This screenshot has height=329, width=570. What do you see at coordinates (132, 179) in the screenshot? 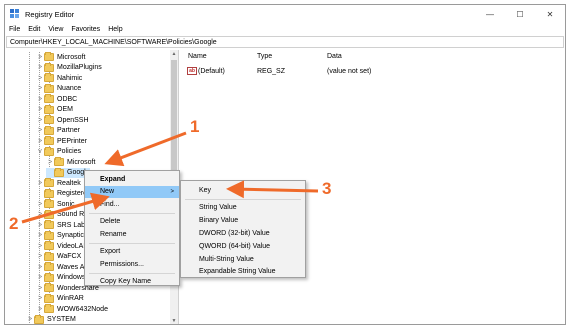
I see `context-menu-item-expand: Expand` at bounding box center [132, 179].